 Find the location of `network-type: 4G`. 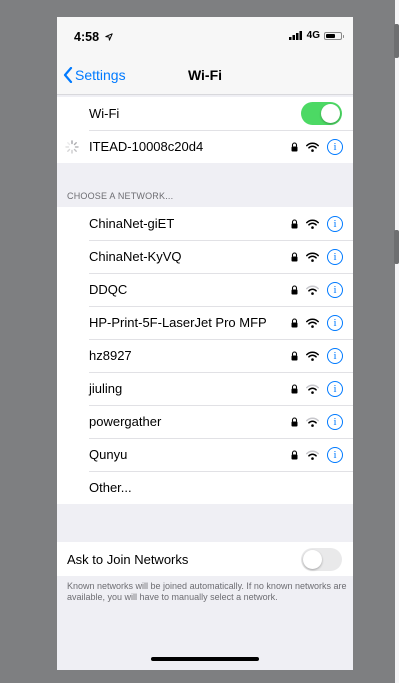

network-type: 4G is located at coordinates (313, 35).